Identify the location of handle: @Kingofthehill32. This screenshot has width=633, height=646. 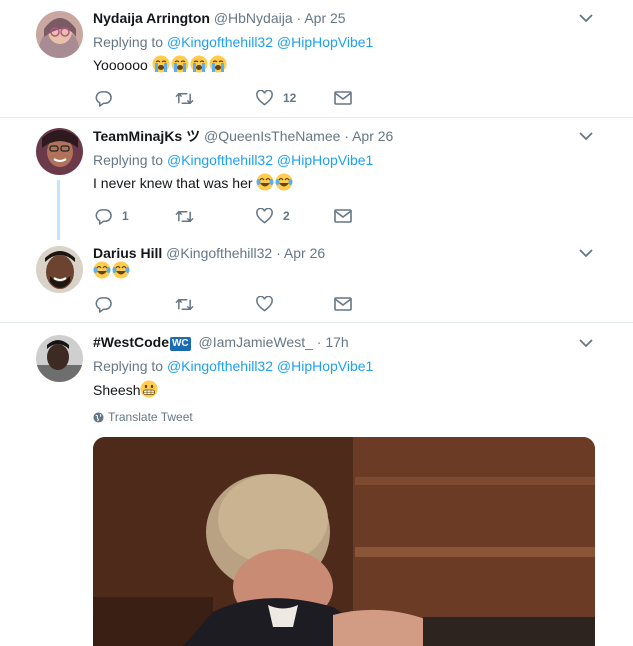
(219, 253).